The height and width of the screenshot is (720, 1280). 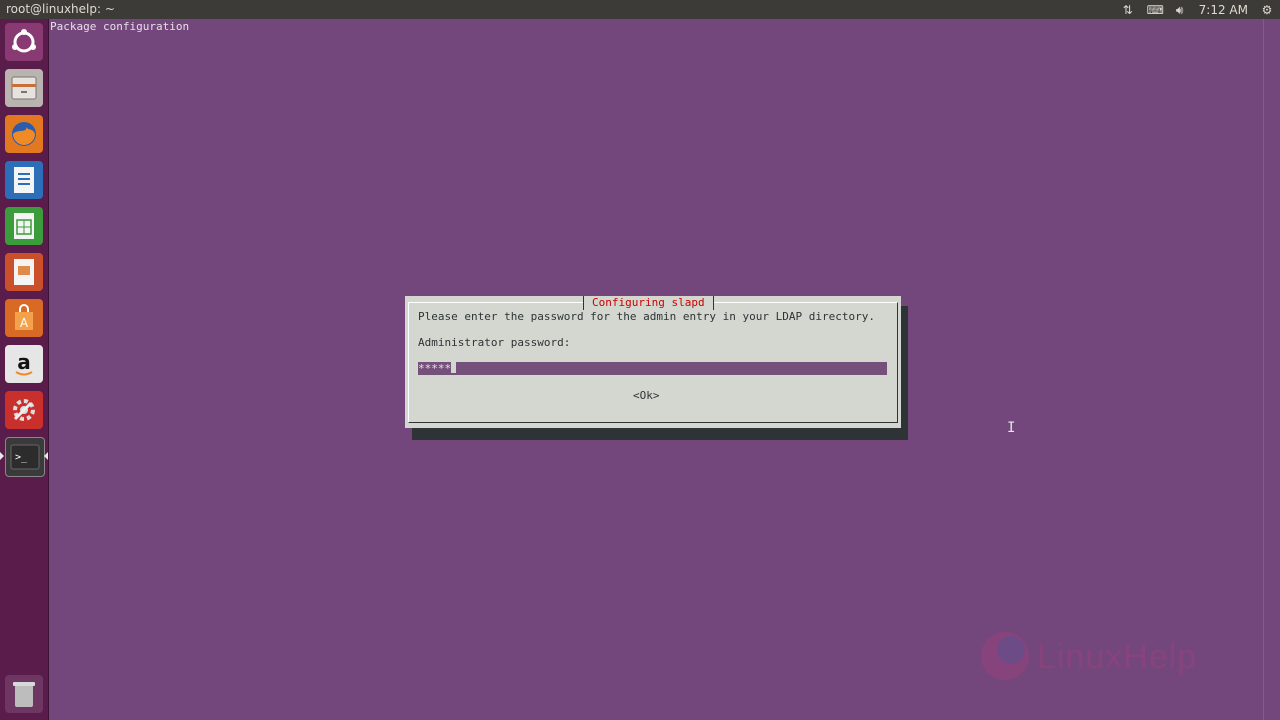 I want to click on settings-icon: ⚙, so click(x=1267, y=10).